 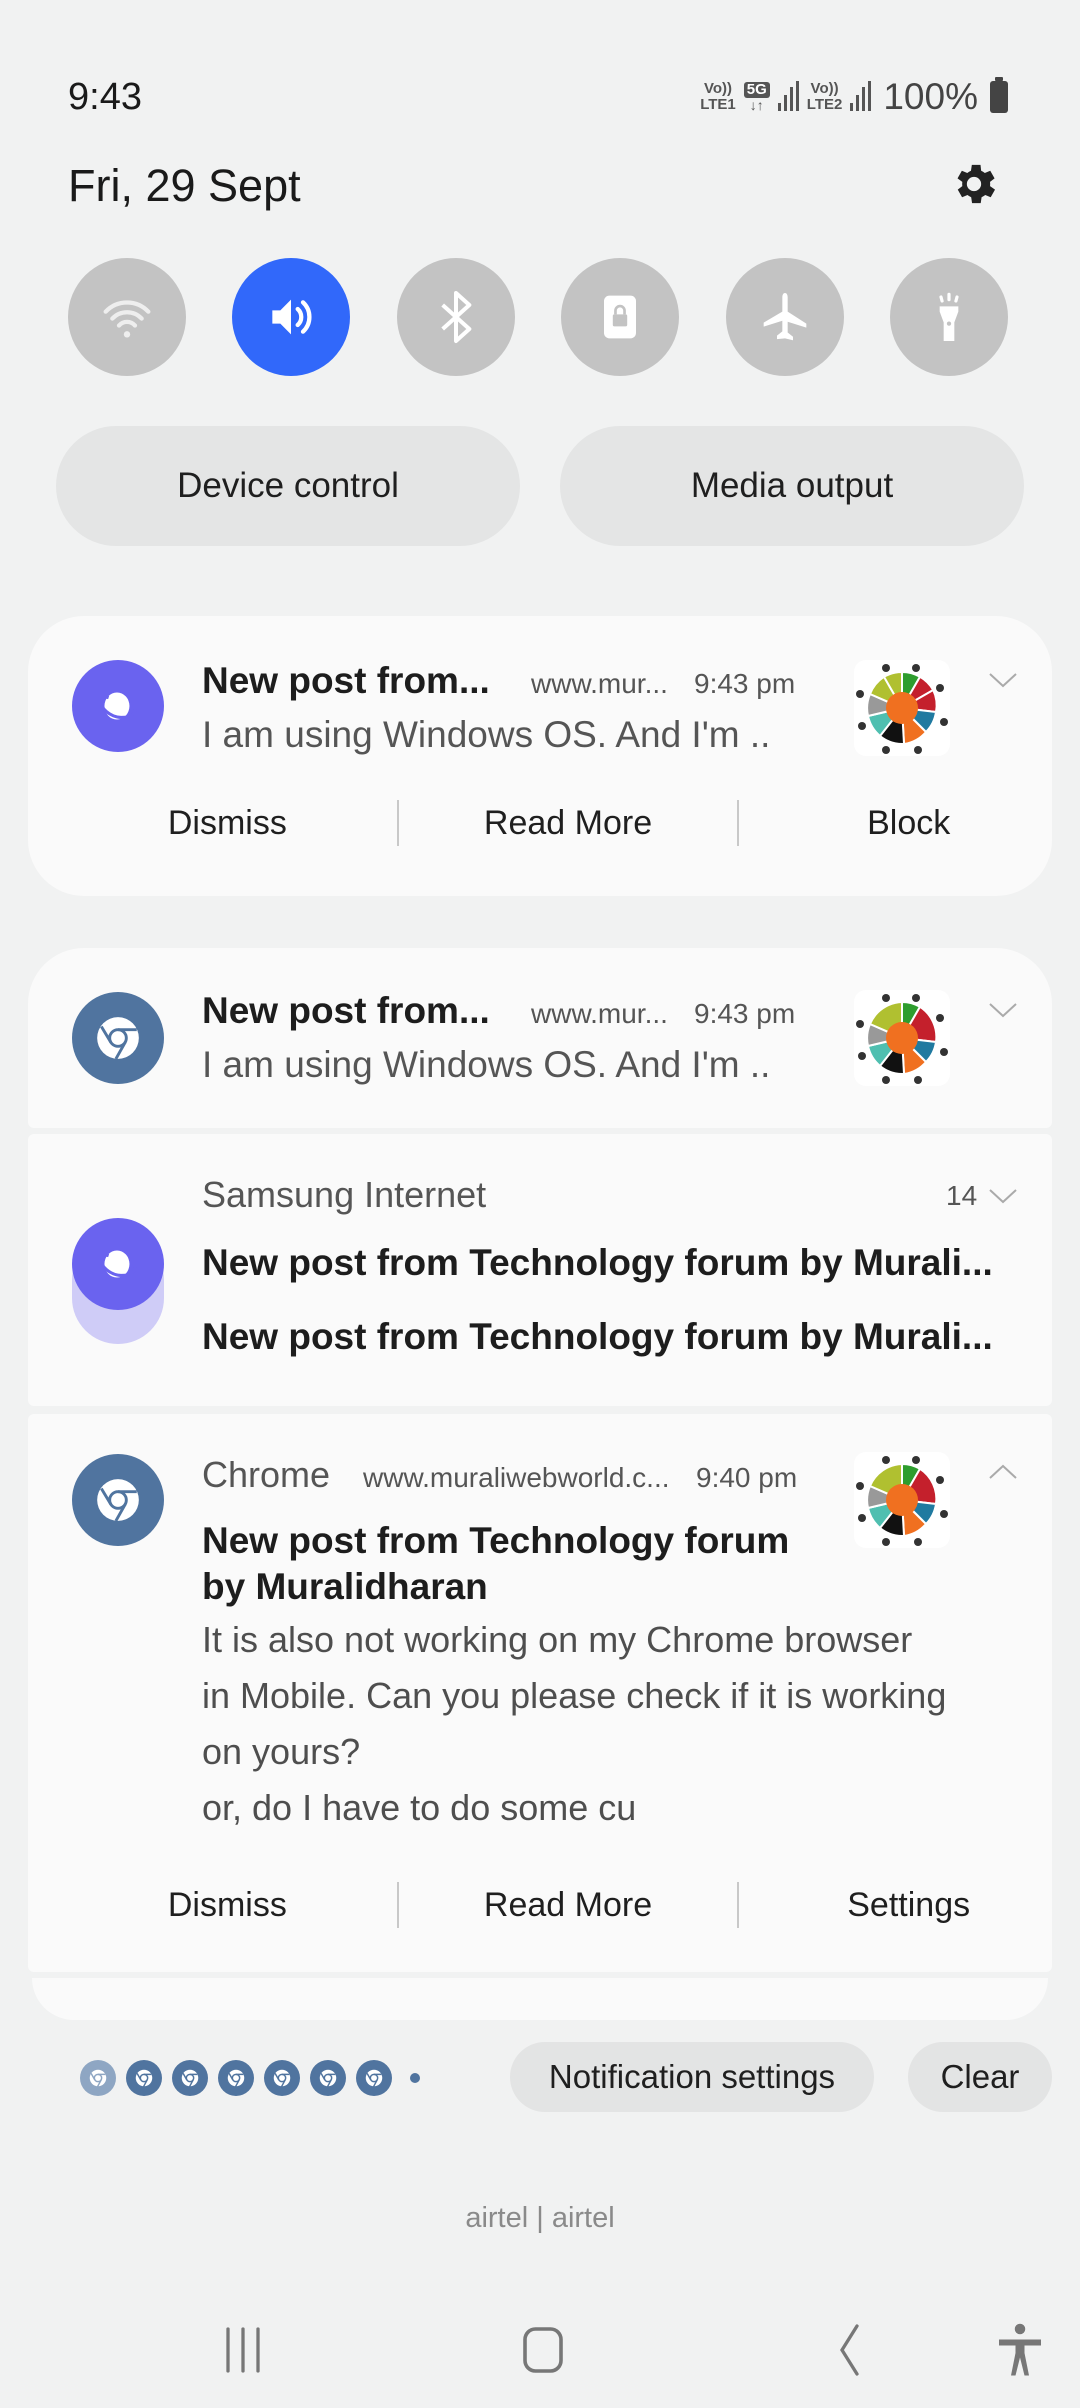 I want to click on recents-icon, so click(x=243, y=2350).